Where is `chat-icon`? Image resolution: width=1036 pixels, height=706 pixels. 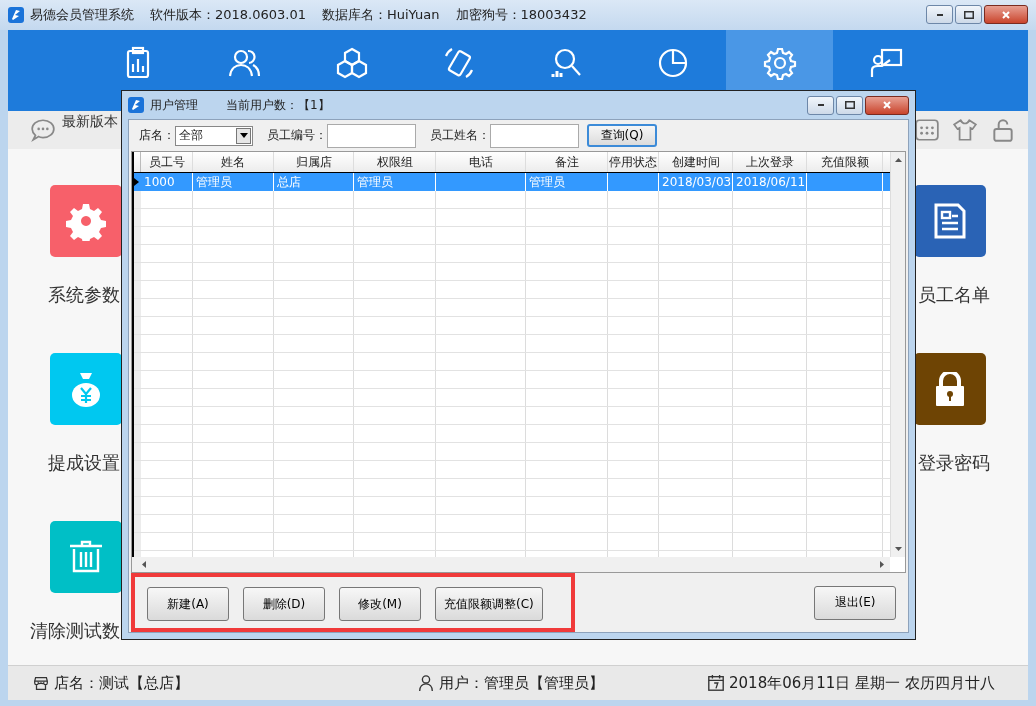
chat-icon is located at coordinates (43, 130).